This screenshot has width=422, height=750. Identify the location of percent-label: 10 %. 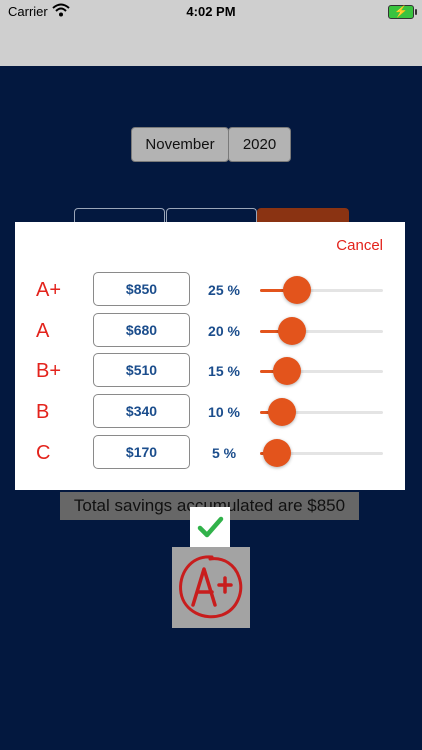
(224, 412).